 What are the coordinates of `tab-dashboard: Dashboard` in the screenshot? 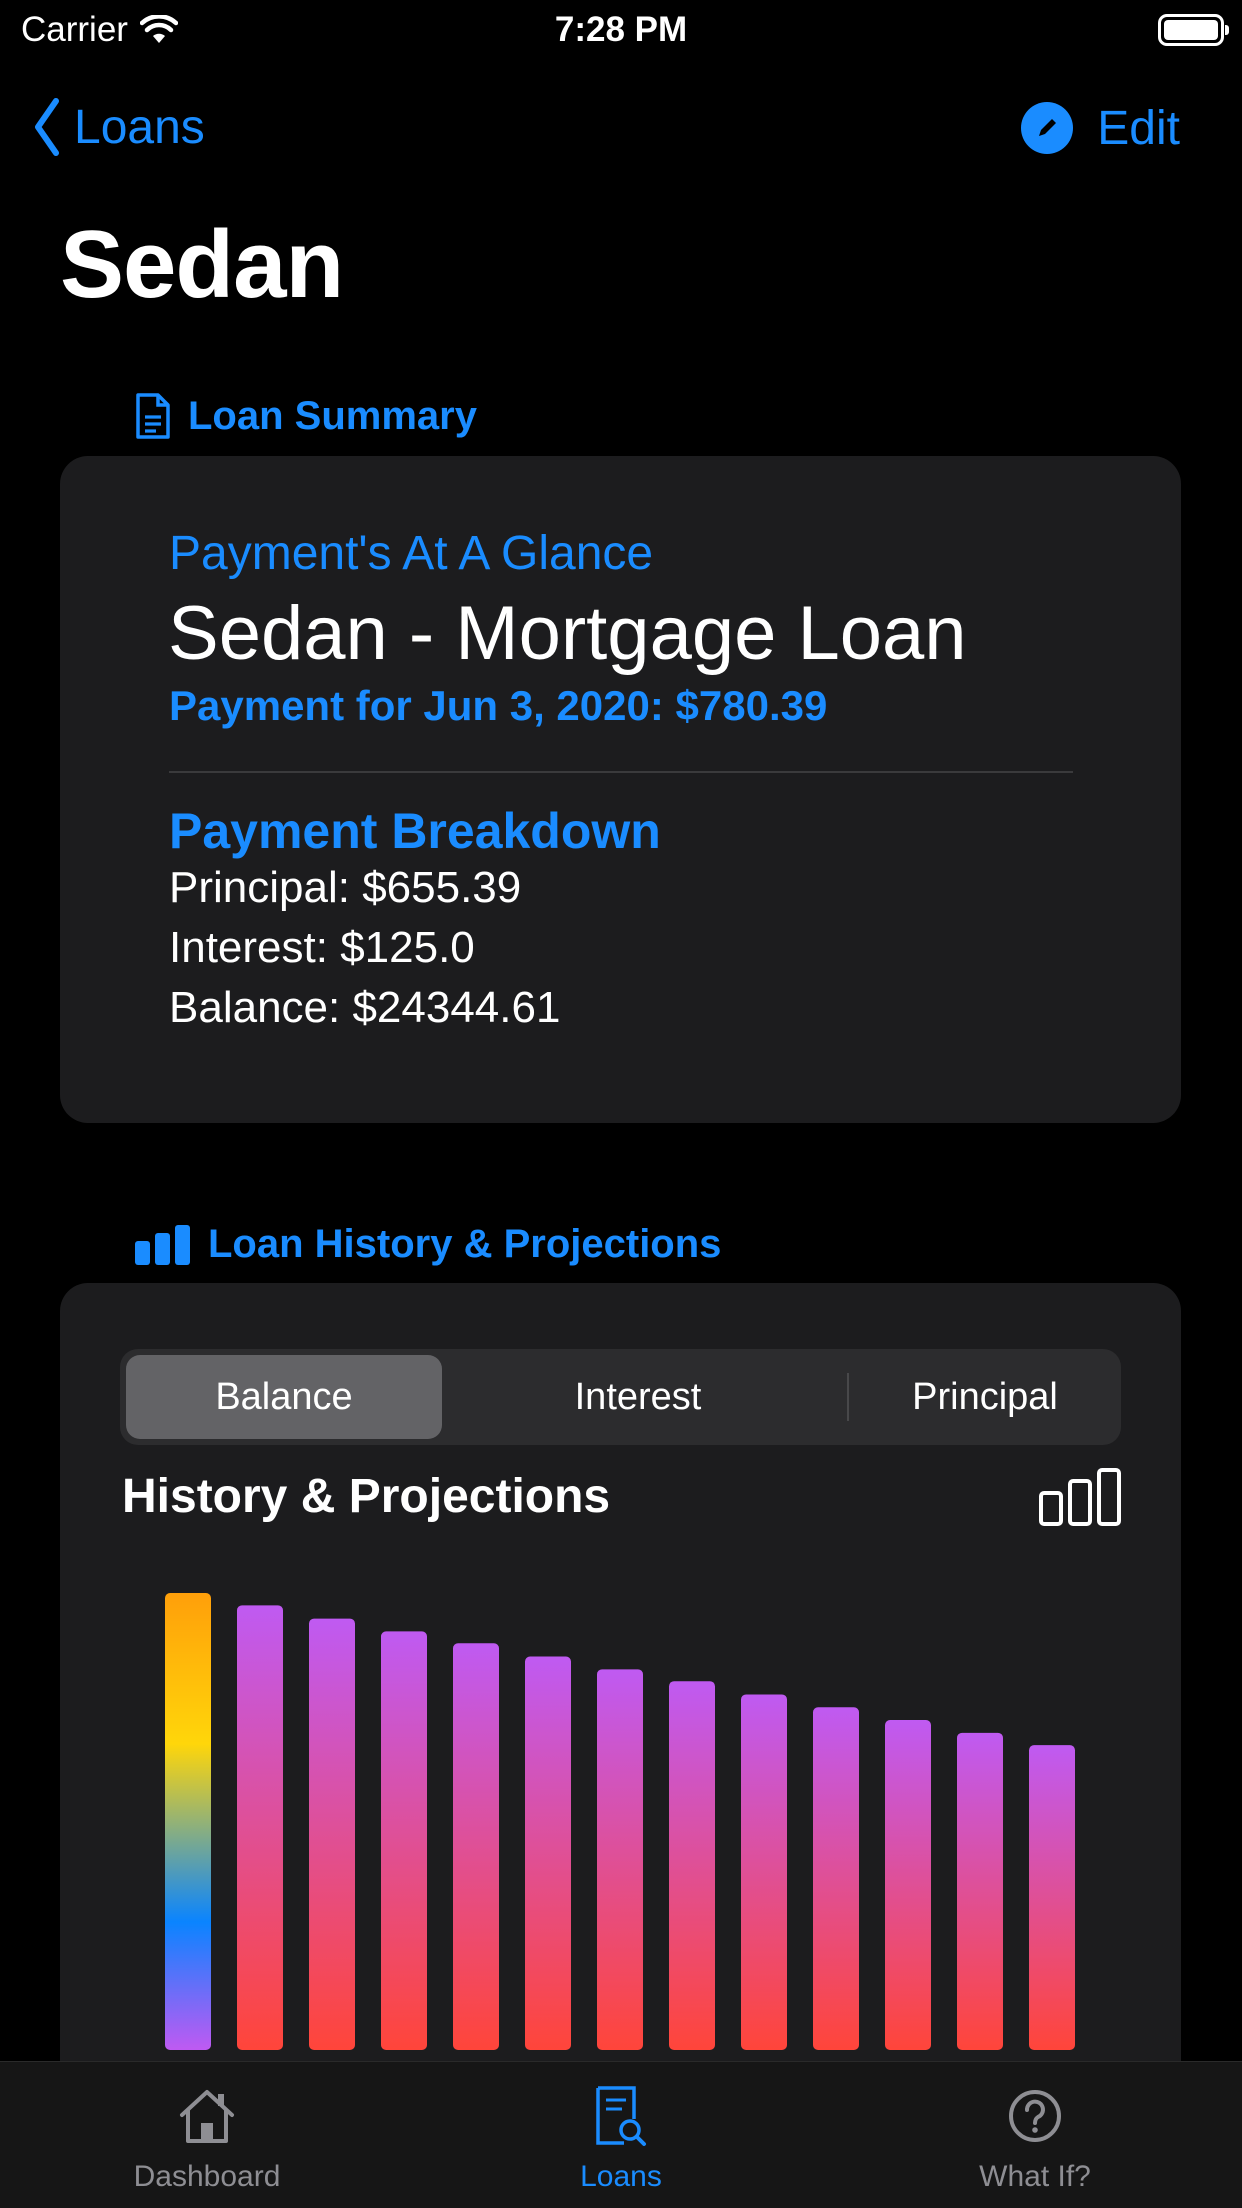 It's located at (207, 2135).